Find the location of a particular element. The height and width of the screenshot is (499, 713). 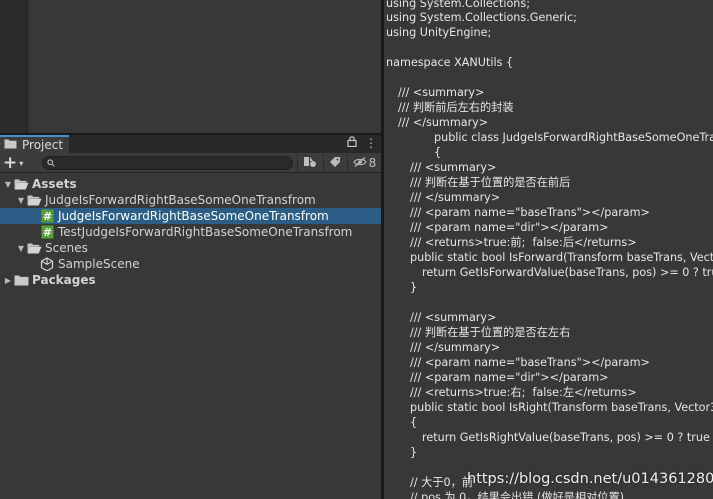

project-tabbar: Project ⋮ is located at coordinates (190, 144).